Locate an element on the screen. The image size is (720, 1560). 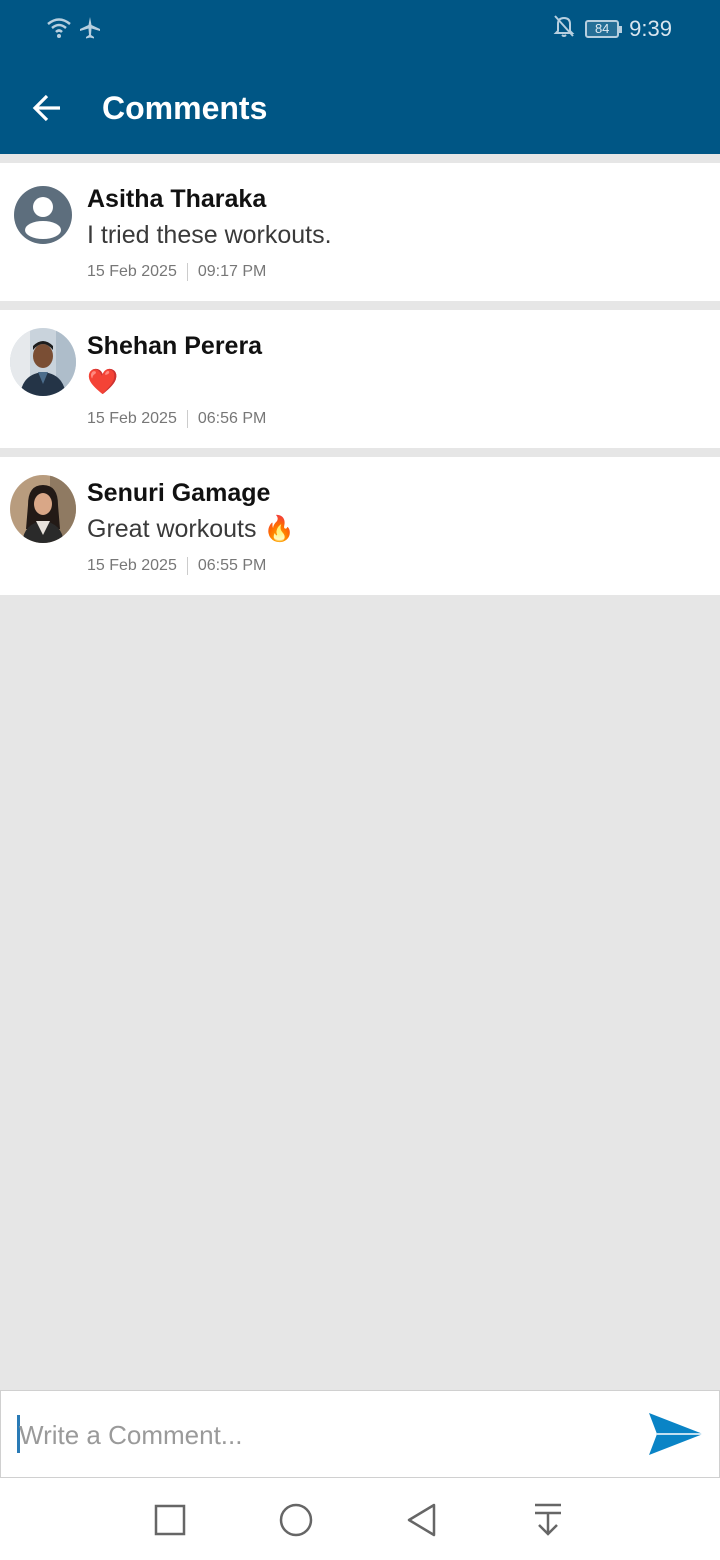
airplane-icon is located at coordinates (90, 30).